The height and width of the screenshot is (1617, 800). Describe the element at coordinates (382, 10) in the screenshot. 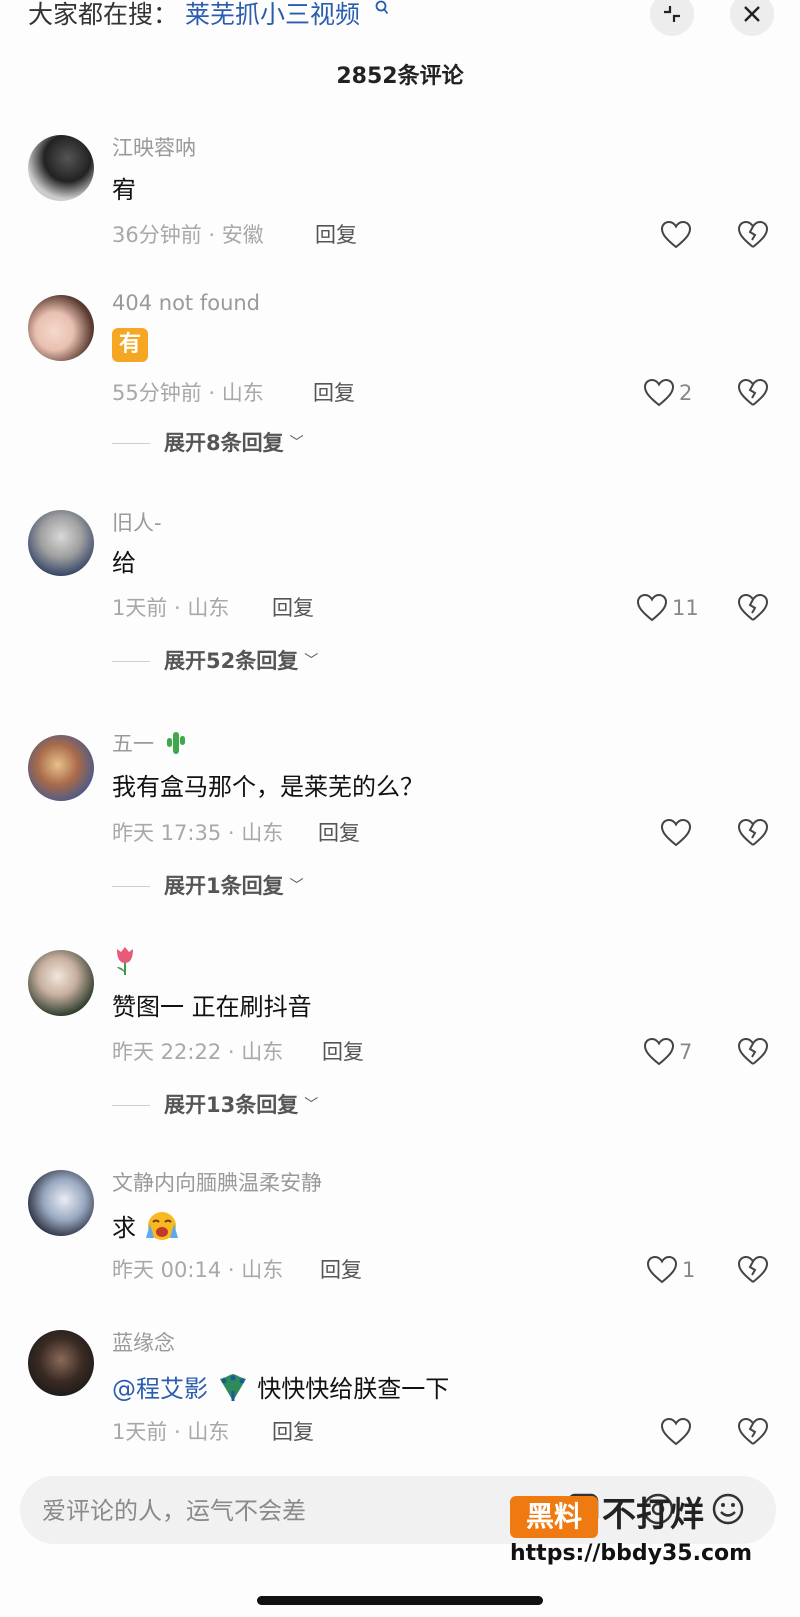

I see `search-icon` at that location.